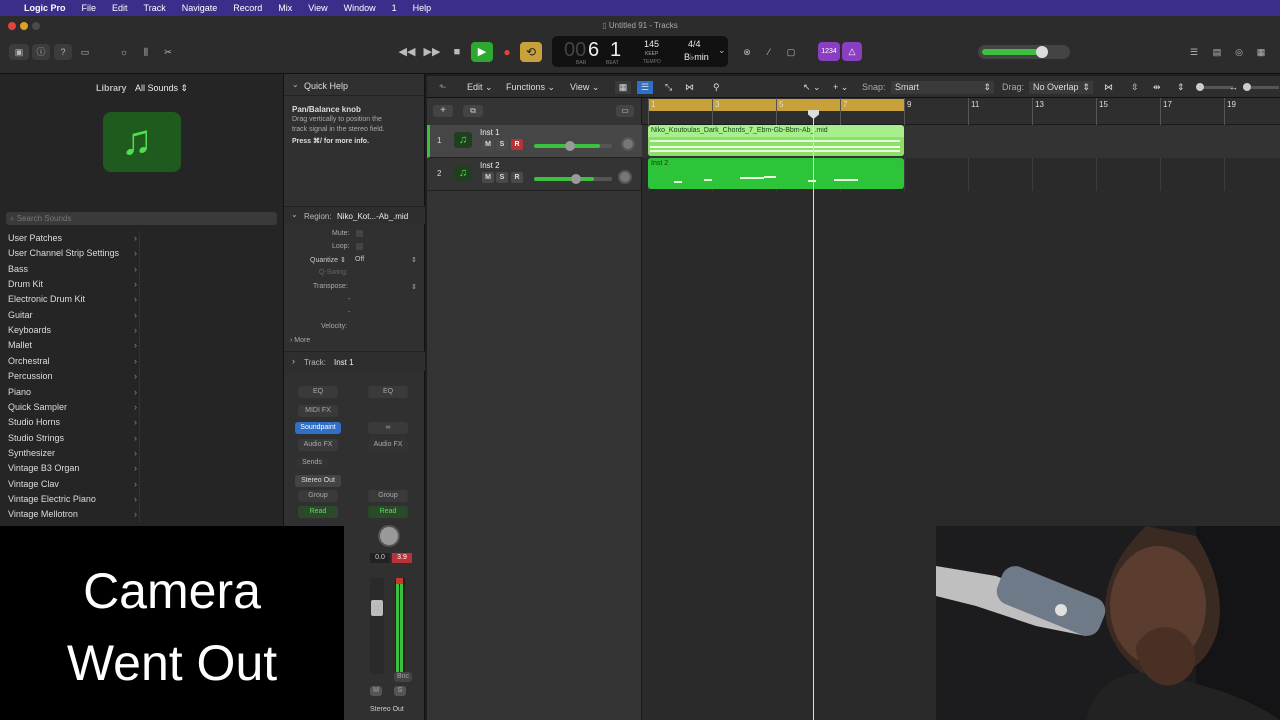 This screenshot has height=720, width=1280. I want to click on library-item: Piano ›, so click(74, 392).